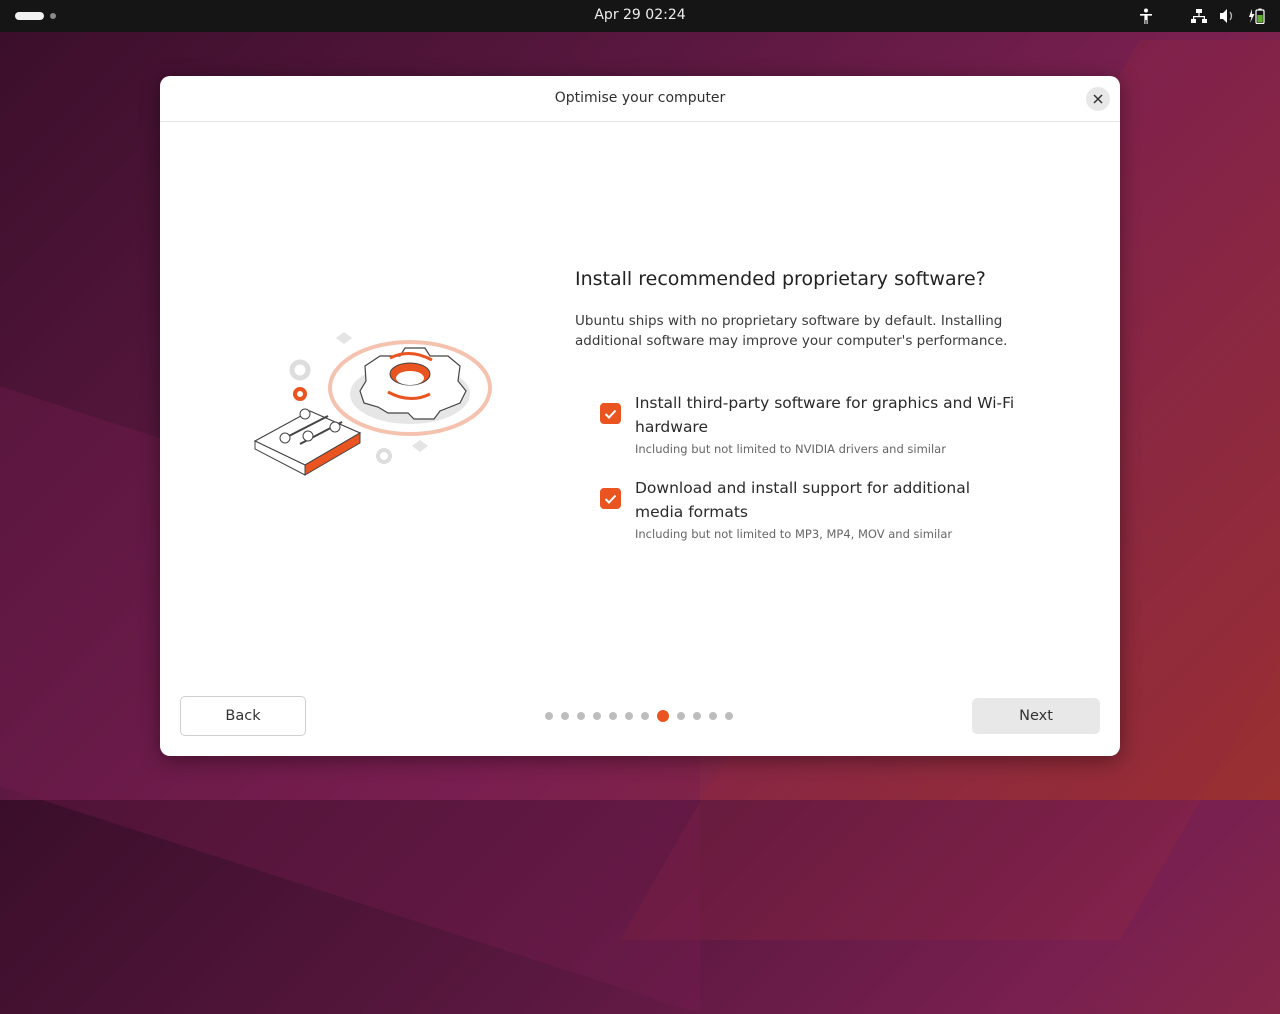 This screenshot has height=1014, width=1280. Describe the element at coordinates (1199, 16) in the screenshot. I see `network-wired-icon` at that location.